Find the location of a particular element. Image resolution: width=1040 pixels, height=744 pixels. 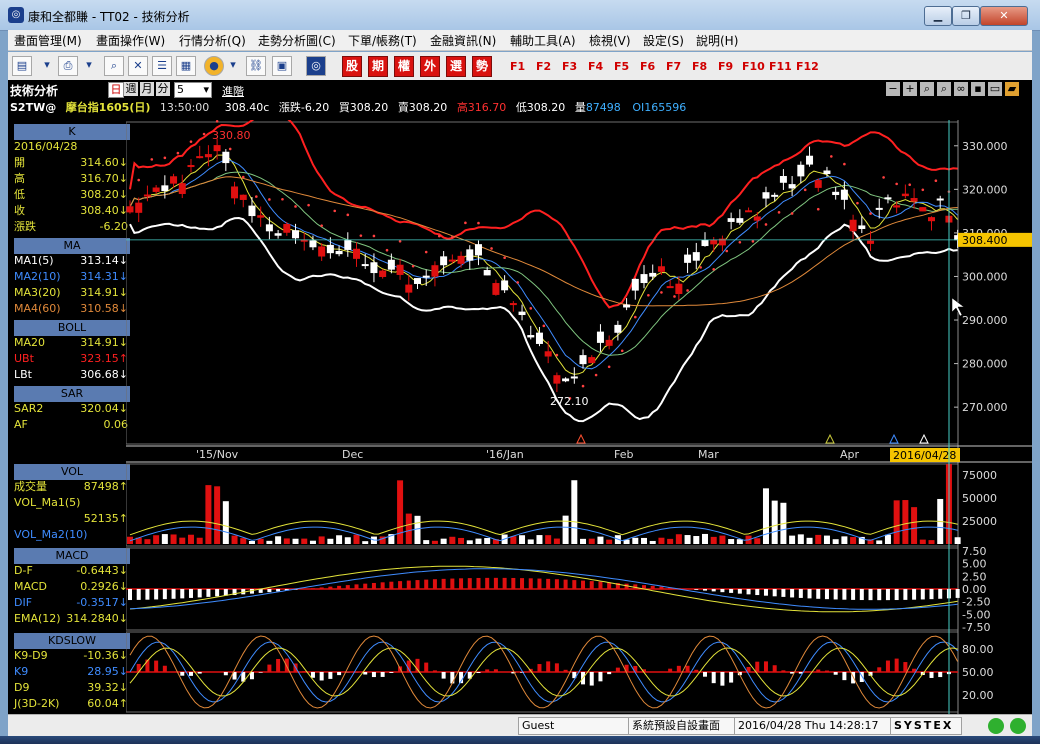

maximize-button: ❐ is located at coordinates (966, 16).